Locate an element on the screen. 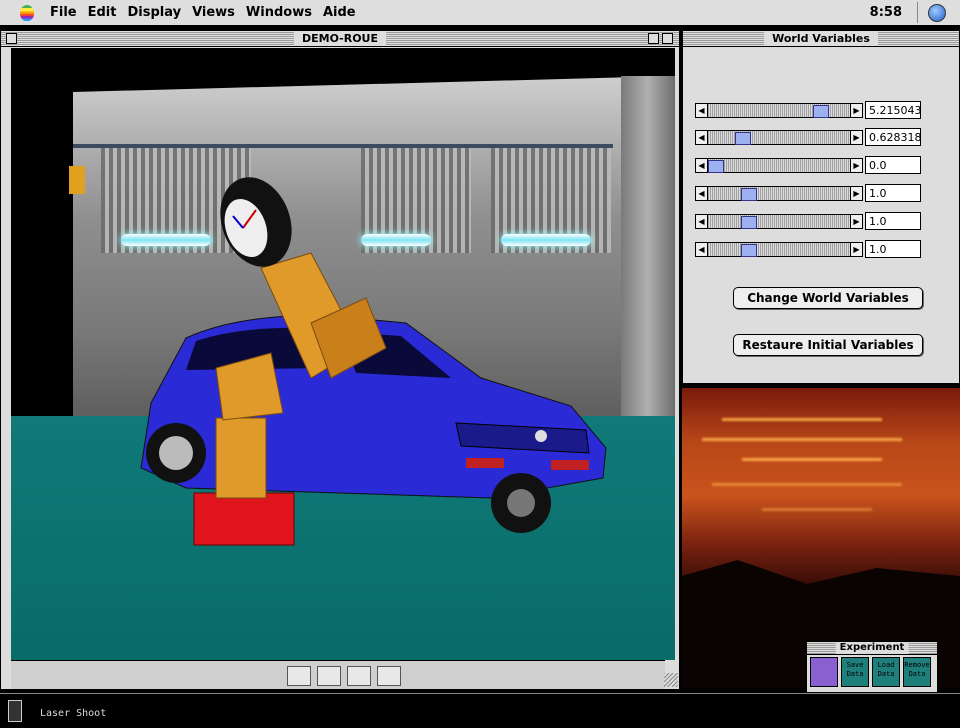 Image resolution: width=960 pixels, height=728 pixels. rotate-object-icon is located at coordinates (389, 676).